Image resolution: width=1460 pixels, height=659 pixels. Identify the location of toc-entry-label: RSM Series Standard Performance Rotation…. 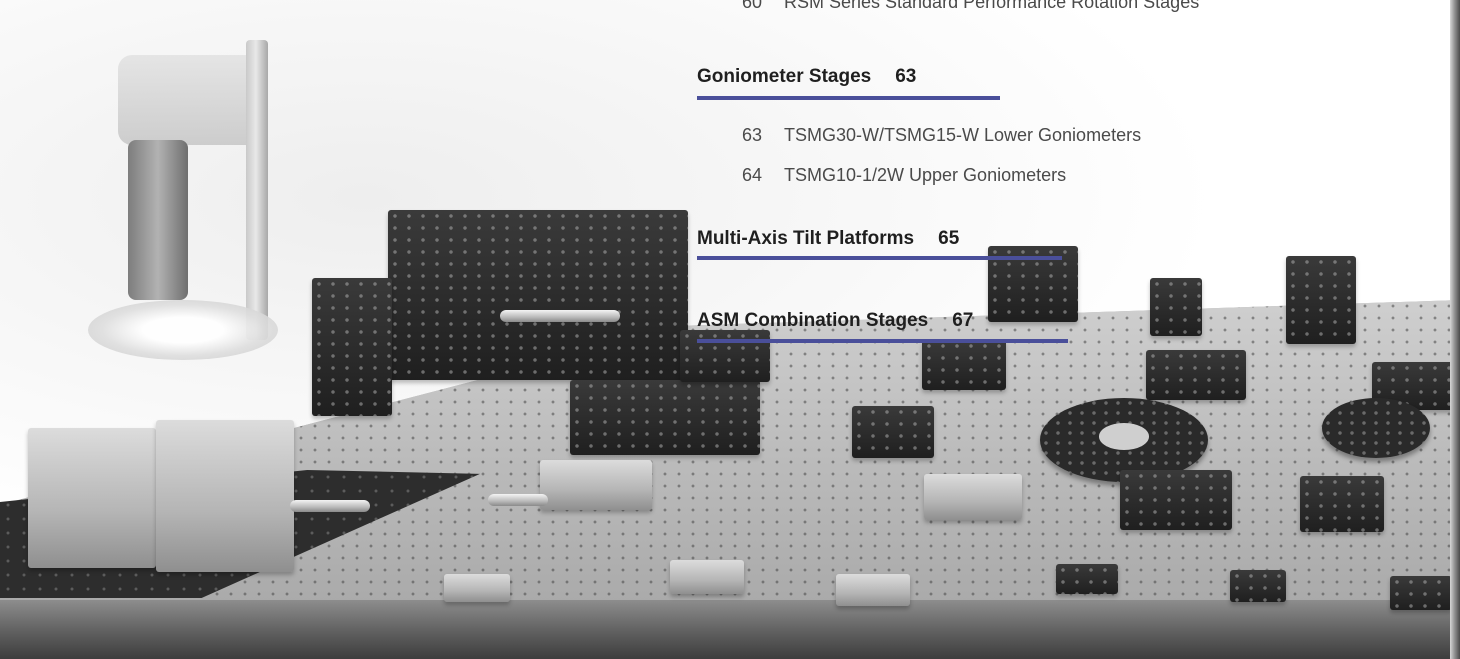
(992, 6).